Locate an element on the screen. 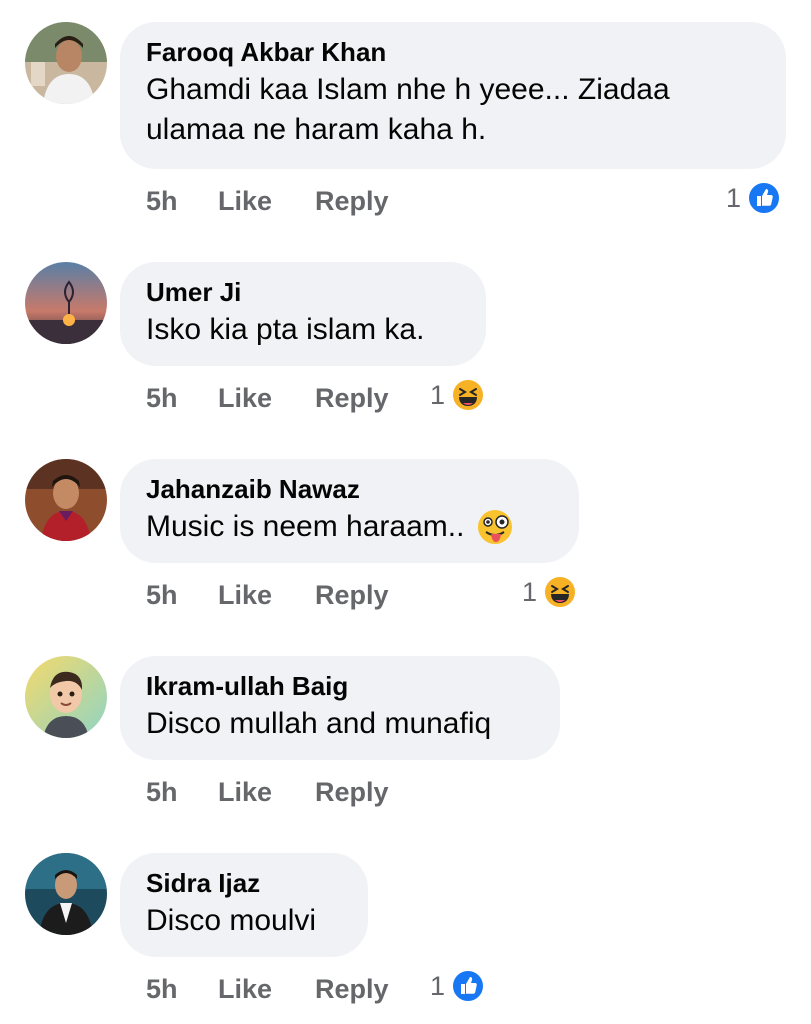 This screenshot has width=811, height=1024. author-name: Umer Ji is located at coordinates (303, 292).